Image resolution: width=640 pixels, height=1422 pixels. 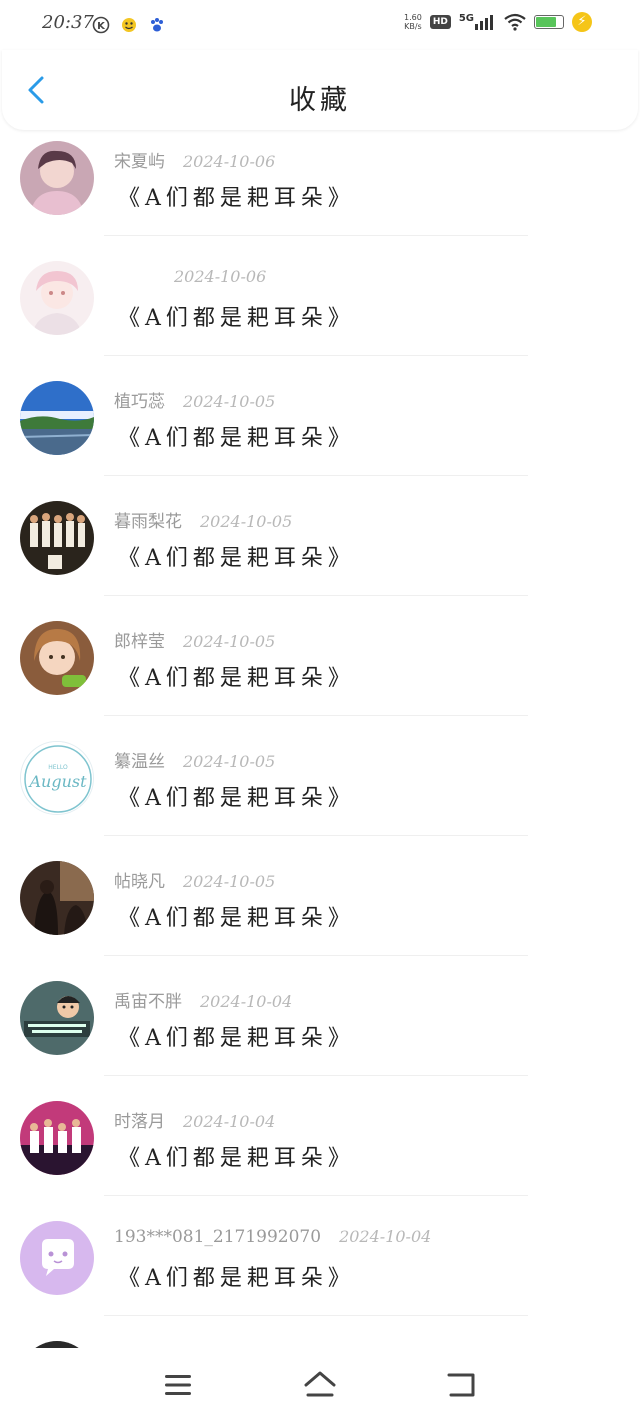 What do you see at coordinates (413, 17) in the screenshot?
I see `net-speed-value: 1.60` at bounding box center [413, 17].